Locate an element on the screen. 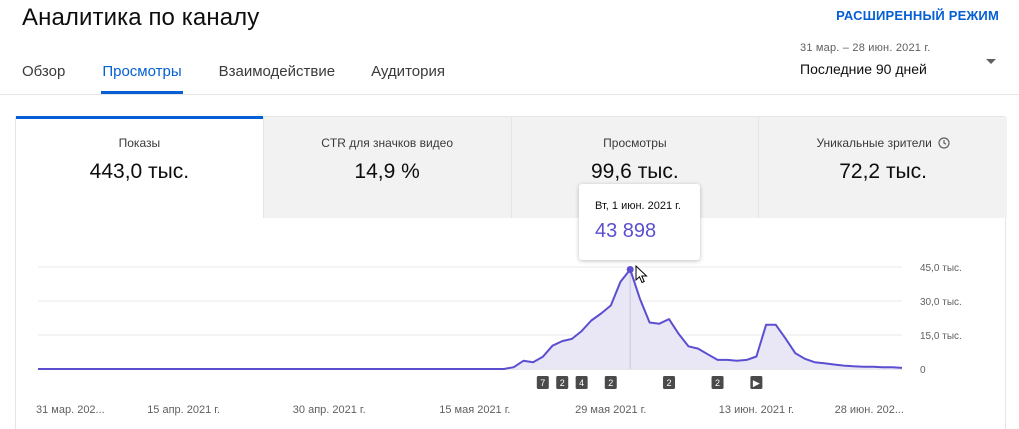 The height and width of the screenshot is (429, 1019). video-marker: 7 is located at coordinates (542, 382).